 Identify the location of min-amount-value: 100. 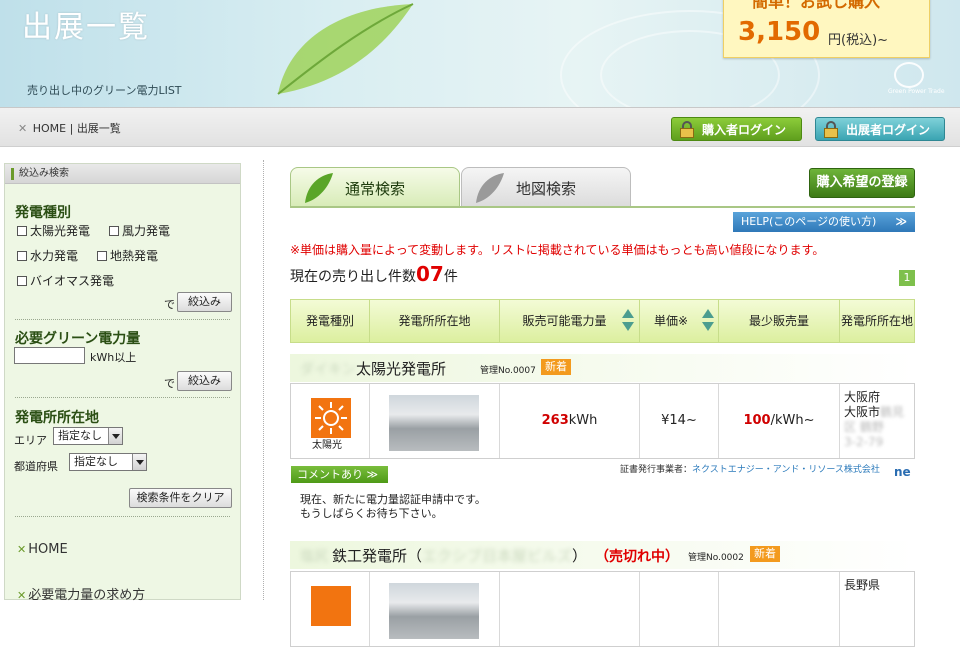
(757, 420).